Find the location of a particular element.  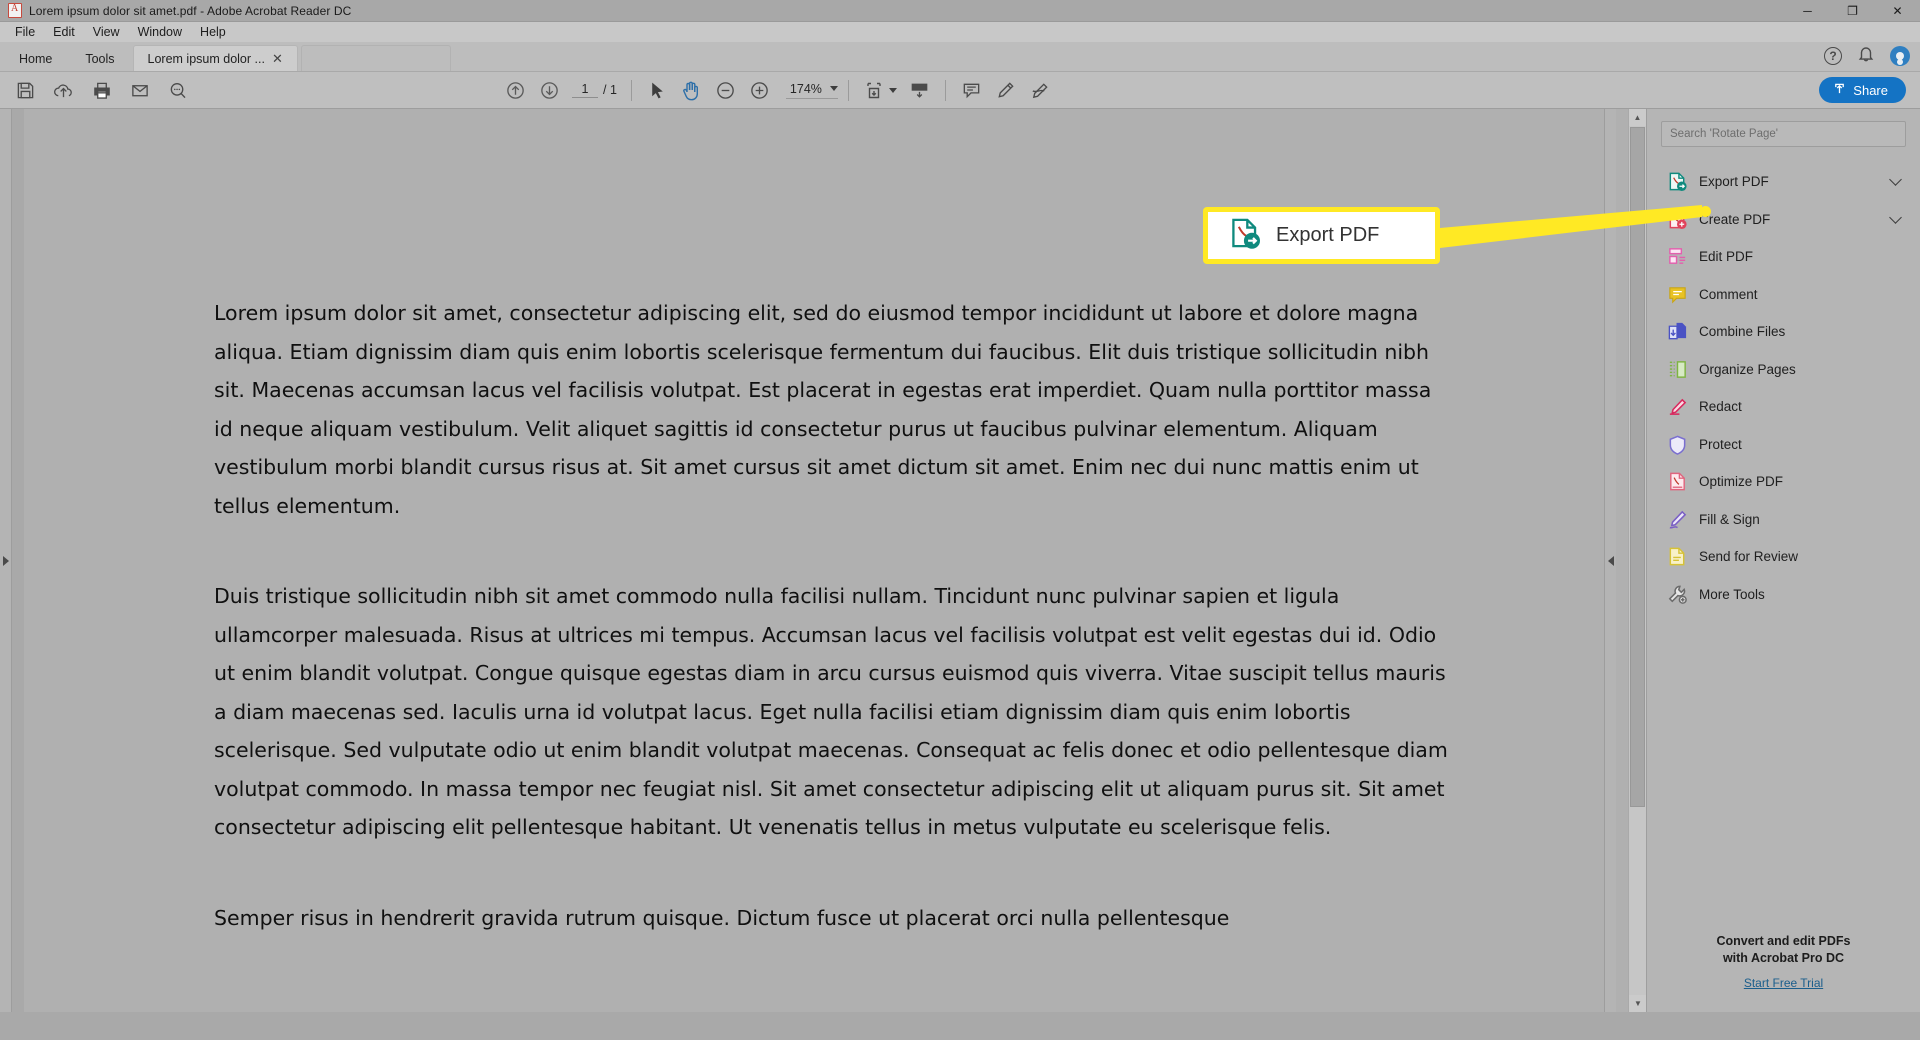

combine-files-icon is located at coordinates (1677, 331).